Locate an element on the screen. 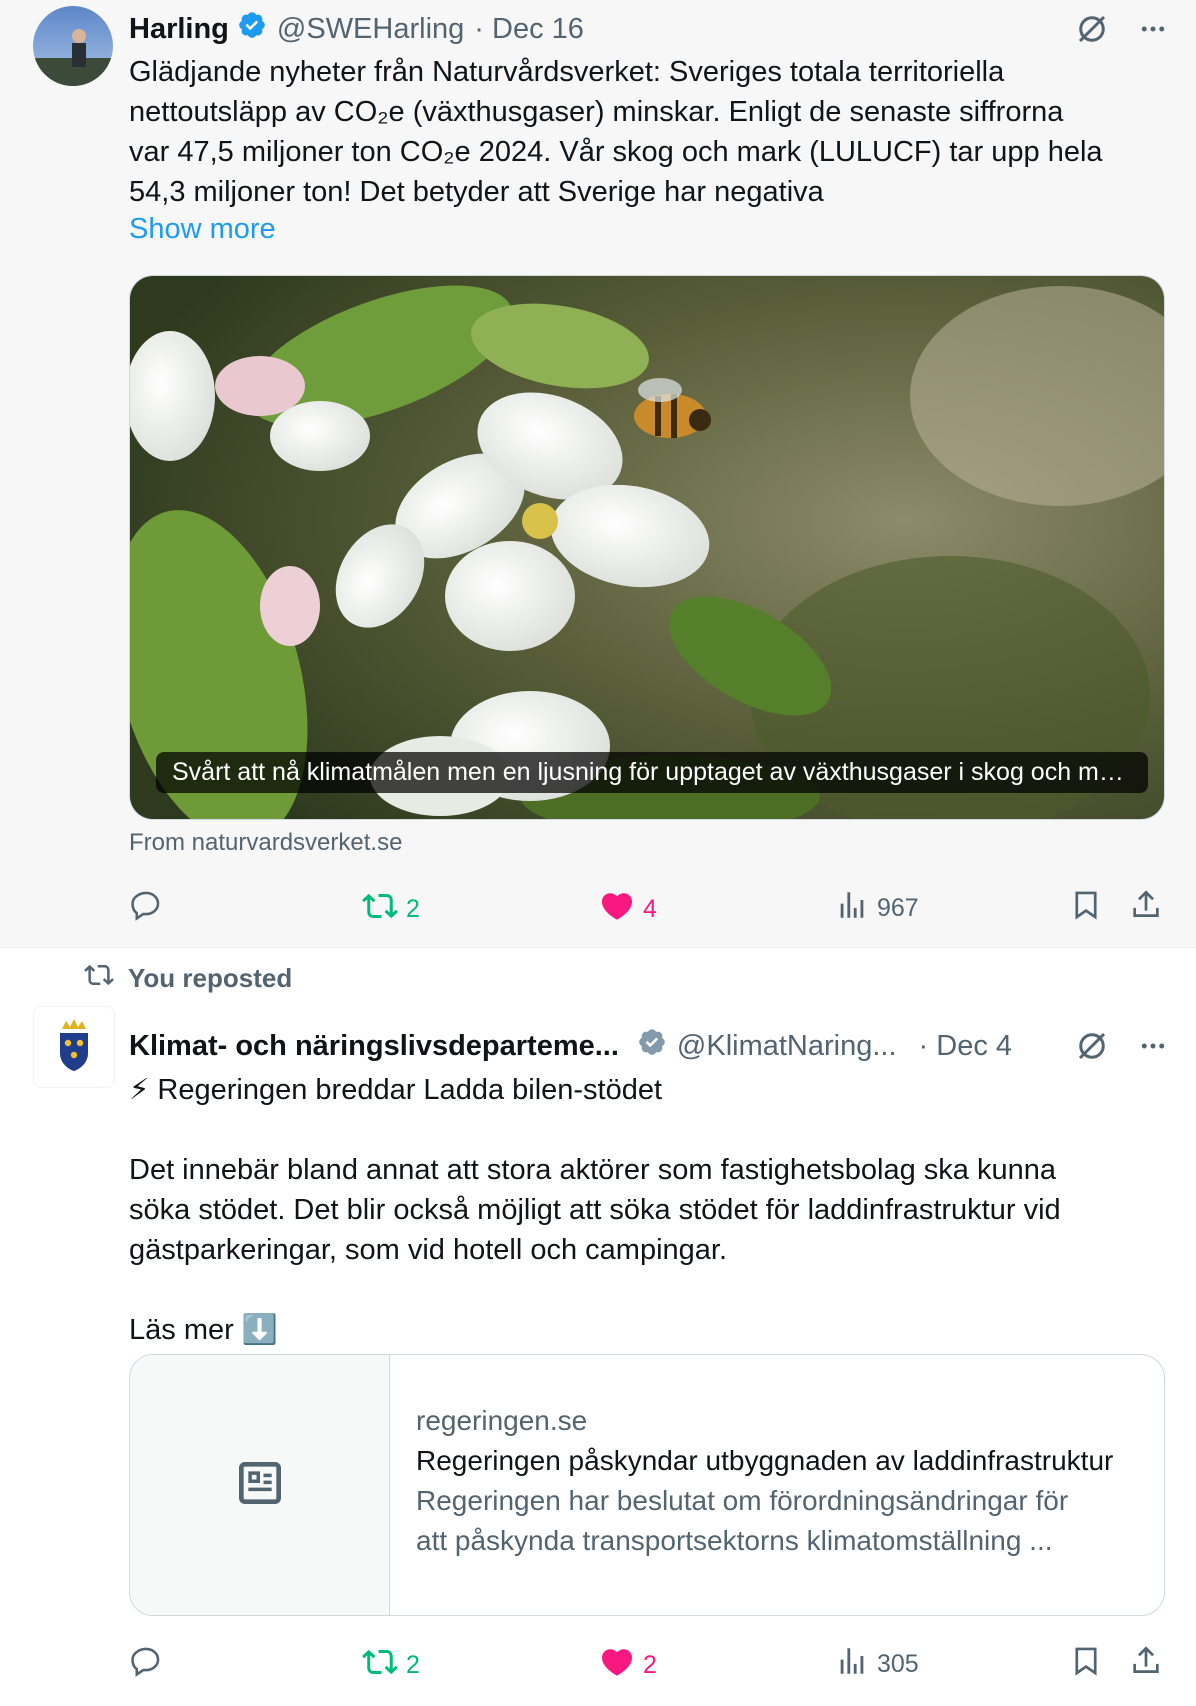  tweet-text-line: ⚡ Regeringen breddar Ladda bilen-stödet is located at coordinates (396, 1090).